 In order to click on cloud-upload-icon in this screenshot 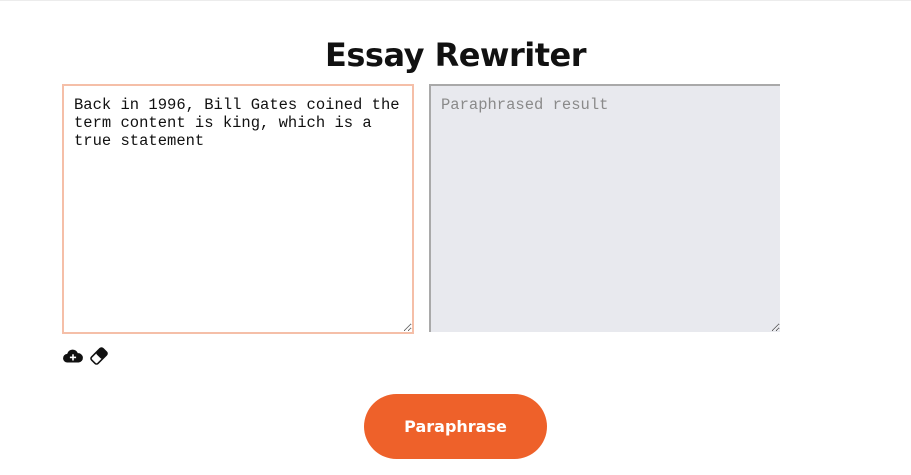, I will do `click(73, 356)`.